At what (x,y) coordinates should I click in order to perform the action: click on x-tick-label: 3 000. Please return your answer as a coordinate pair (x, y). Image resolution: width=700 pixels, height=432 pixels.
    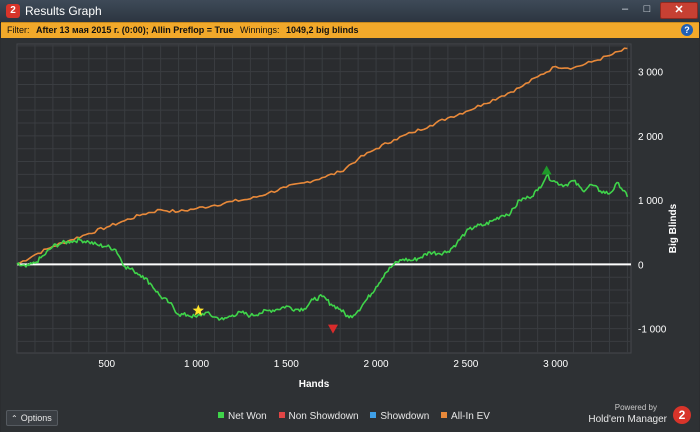
    Looking at the image, I should click on (555, 364).